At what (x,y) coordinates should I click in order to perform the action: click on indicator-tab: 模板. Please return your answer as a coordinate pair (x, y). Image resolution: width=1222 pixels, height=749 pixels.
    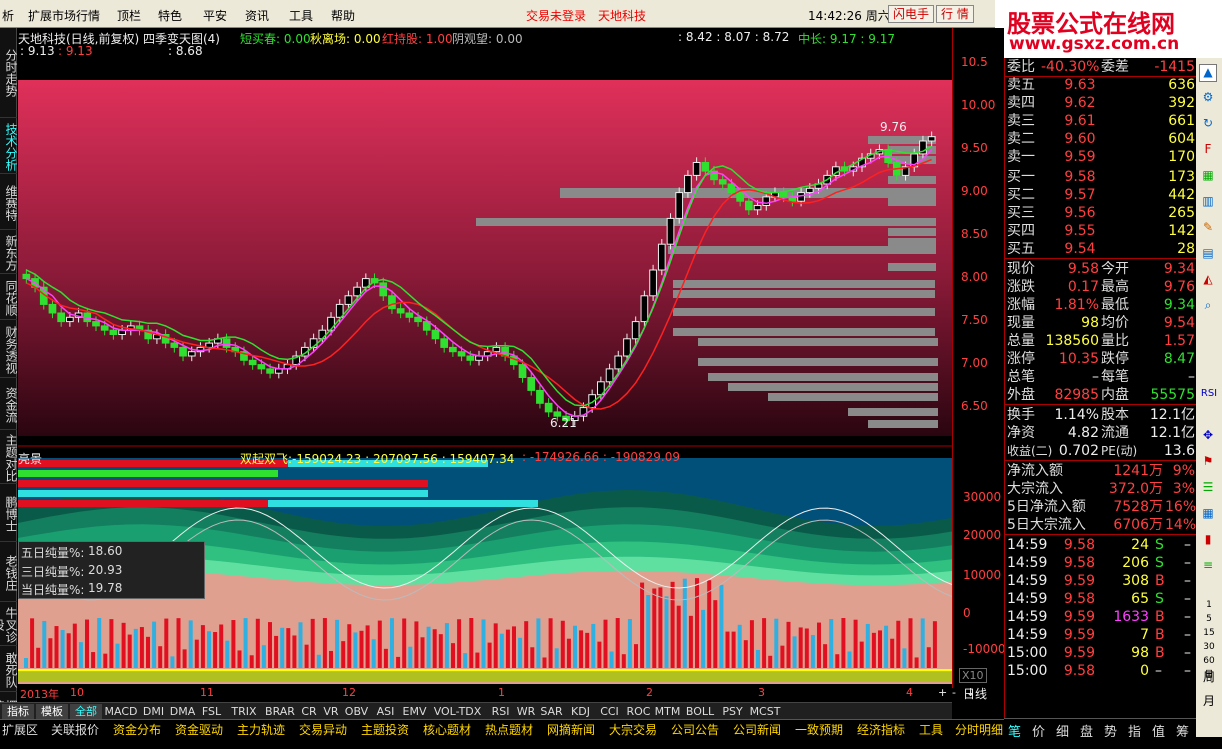
    Looking at the image, I should click on (52, 712).